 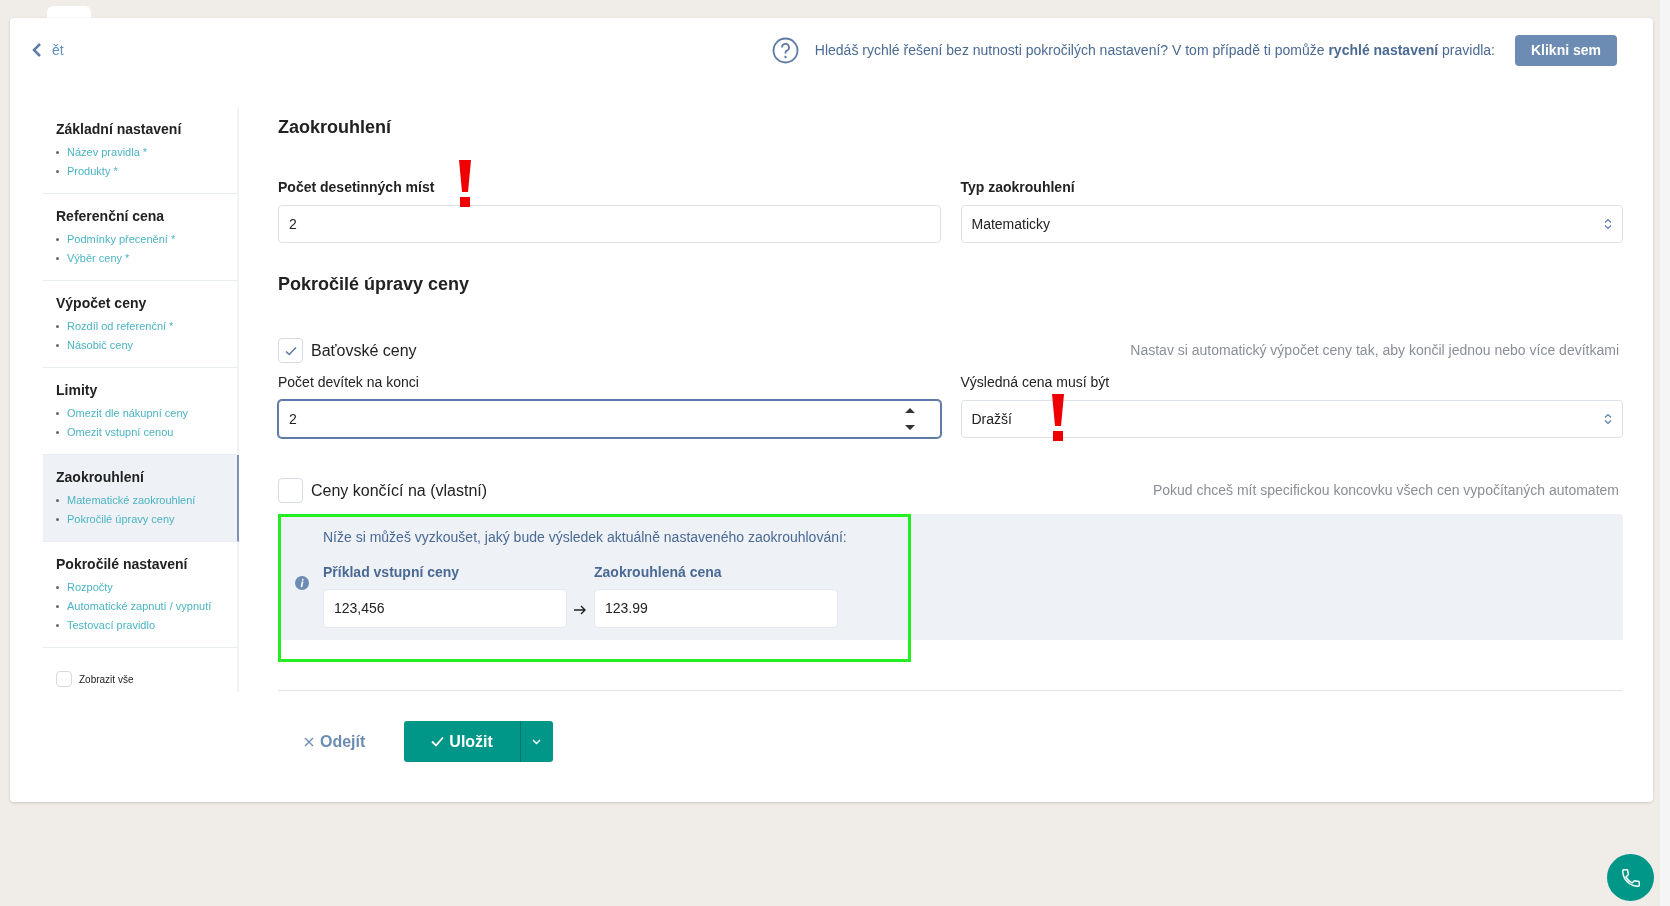 I want to click on section-heading: Zaokrouhlení, so click(x=335, y=127).